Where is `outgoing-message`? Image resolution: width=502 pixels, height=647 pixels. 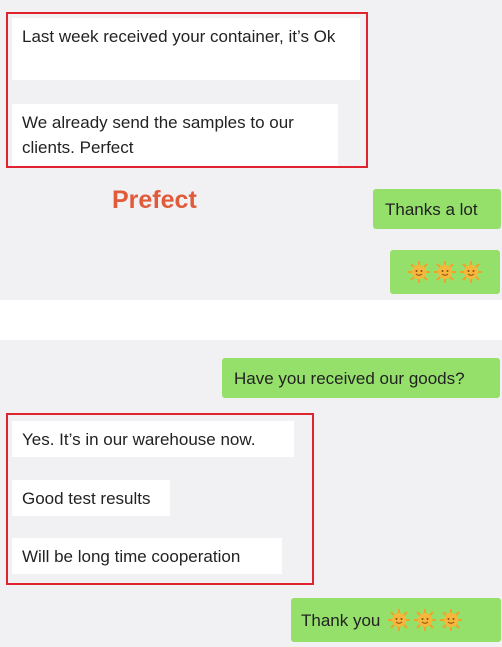
outgoing-message is located at coordinates (445, 272).